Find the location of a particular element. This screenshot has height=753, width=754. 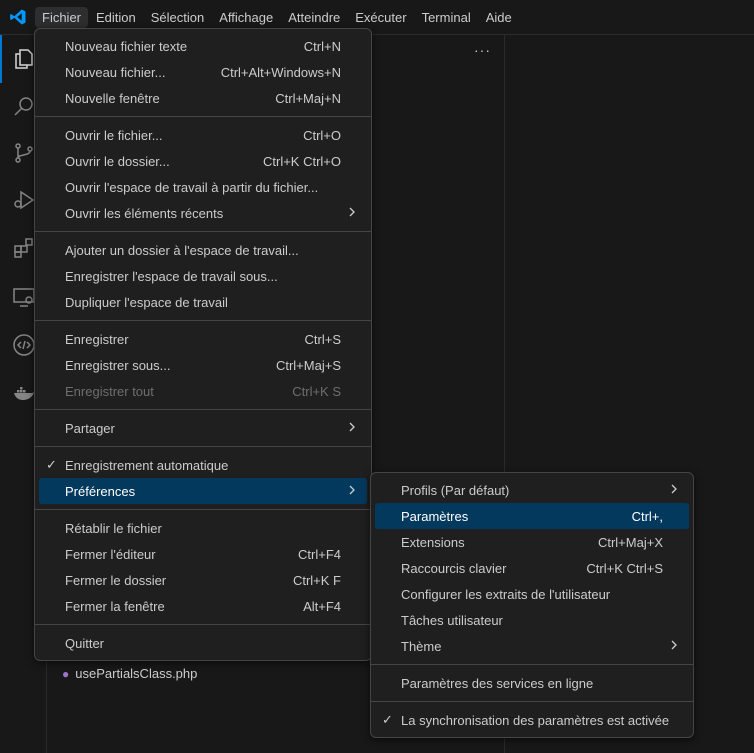

menu-item-label: Enregistrement automatique is located at coordinates (147, 465).